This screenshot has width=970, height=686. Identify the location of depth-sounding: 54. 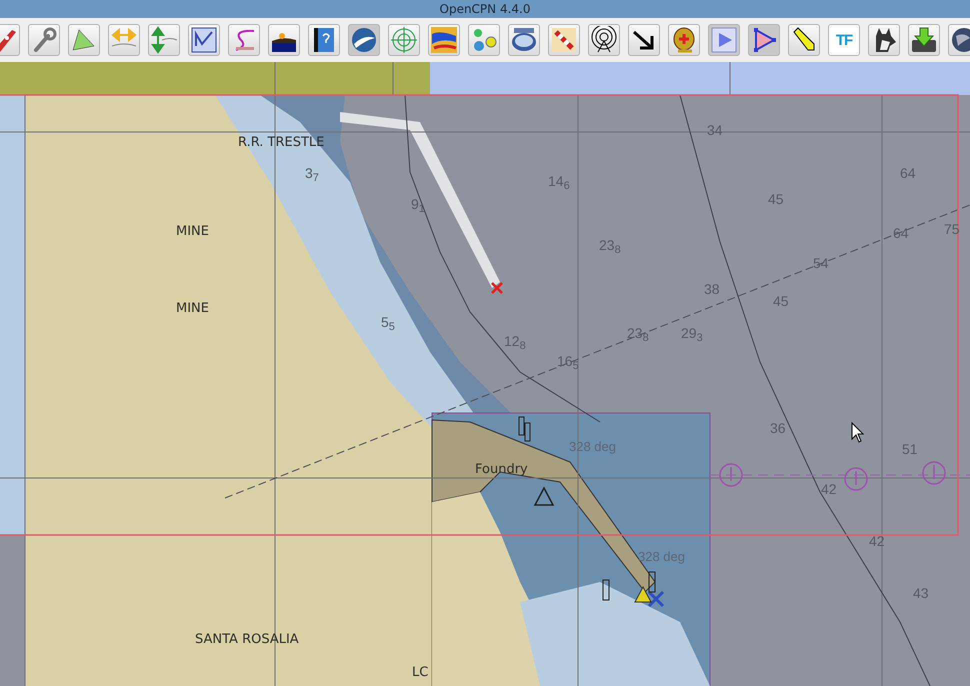
(821, 263).